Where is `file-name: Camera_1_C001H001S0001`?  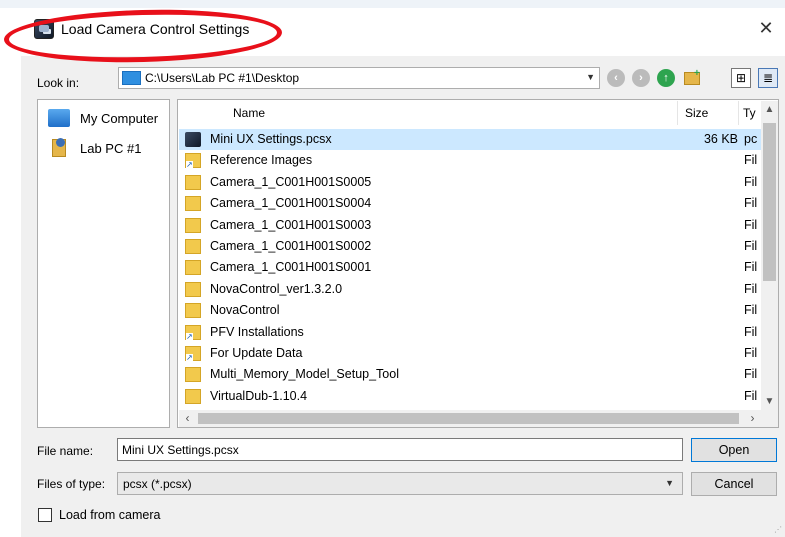
file-name: Camera_1_C001H001S0001 is located at coordinates (291, 267).